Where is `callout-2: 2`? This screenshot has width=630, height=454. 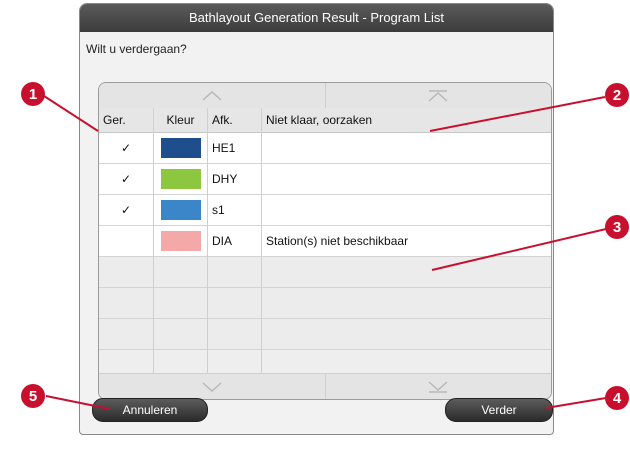 callout-2: 2 is located at coordinates (617, 95).